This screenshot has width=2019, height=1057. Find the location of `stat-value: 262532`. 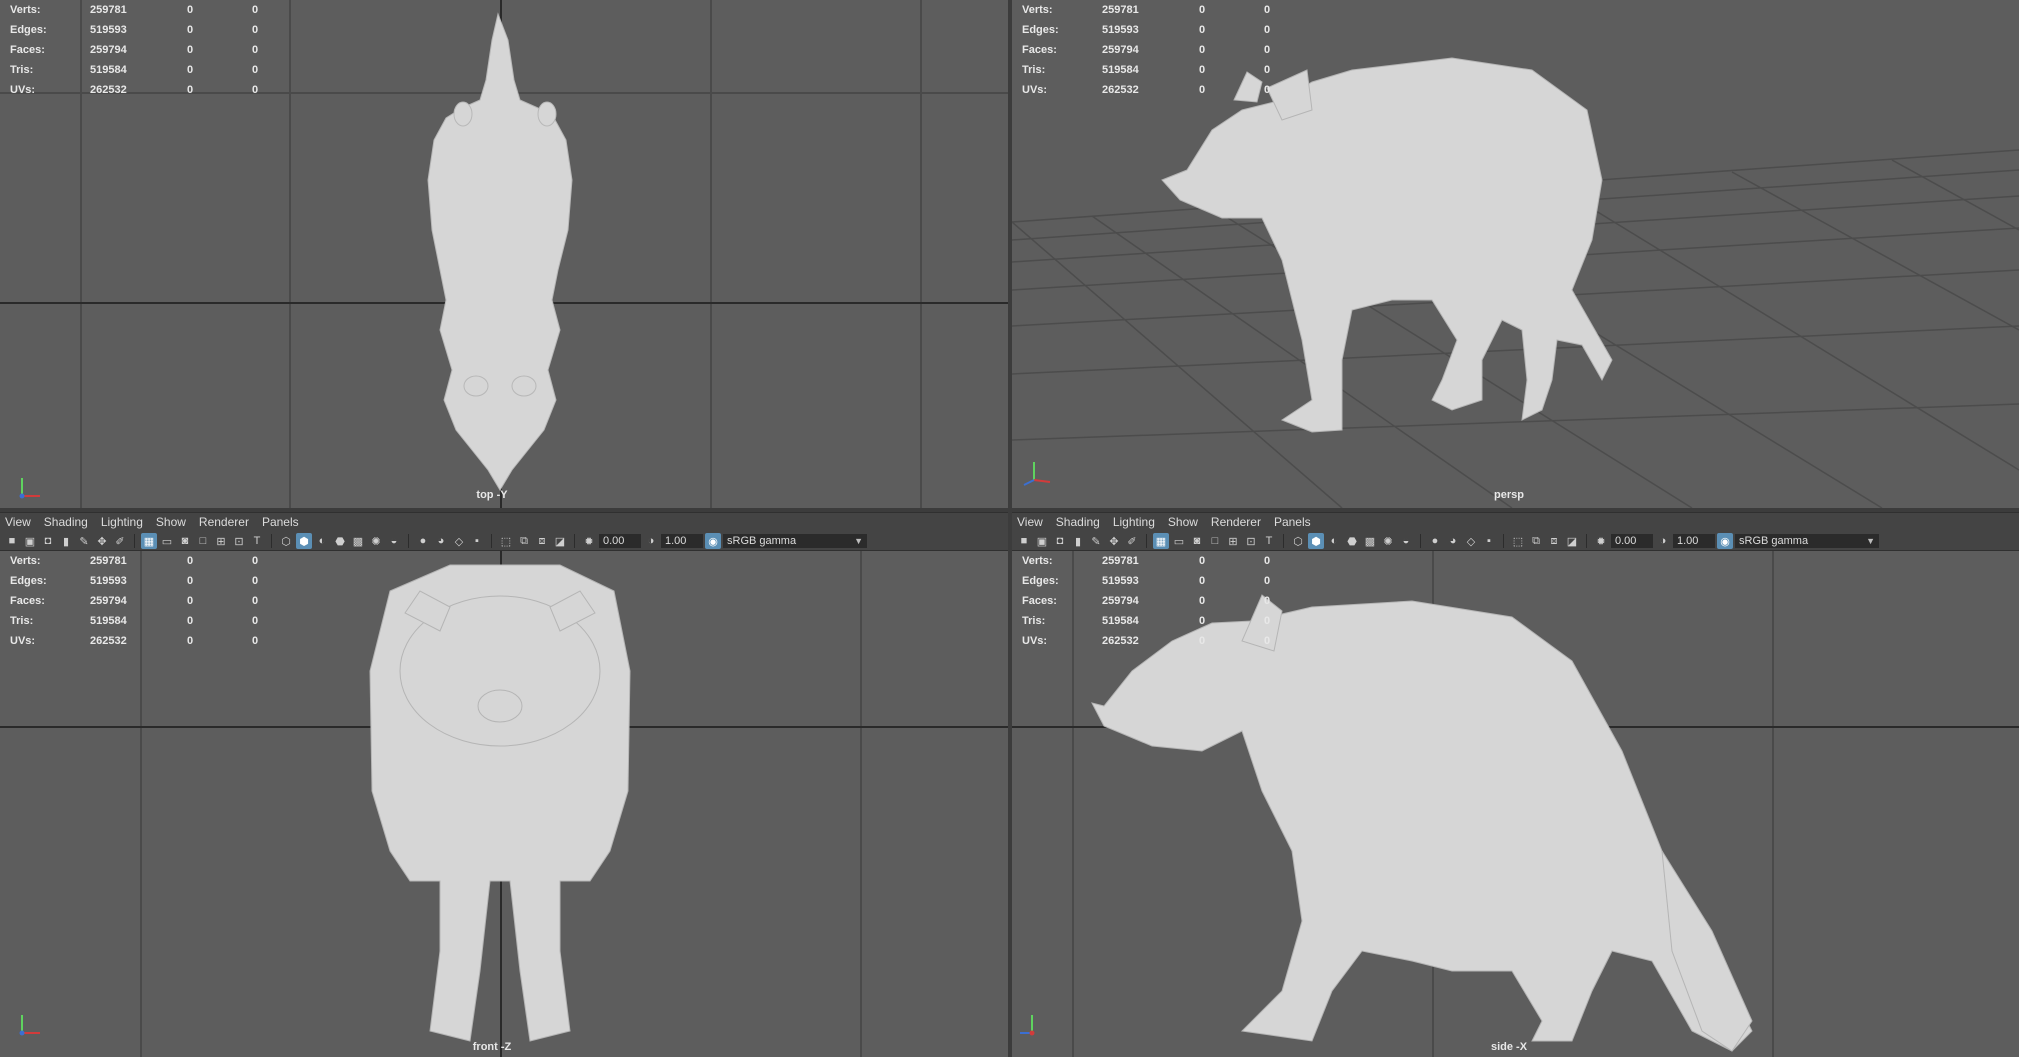

stat-value: 262532 is located at coordinates (108, 90).